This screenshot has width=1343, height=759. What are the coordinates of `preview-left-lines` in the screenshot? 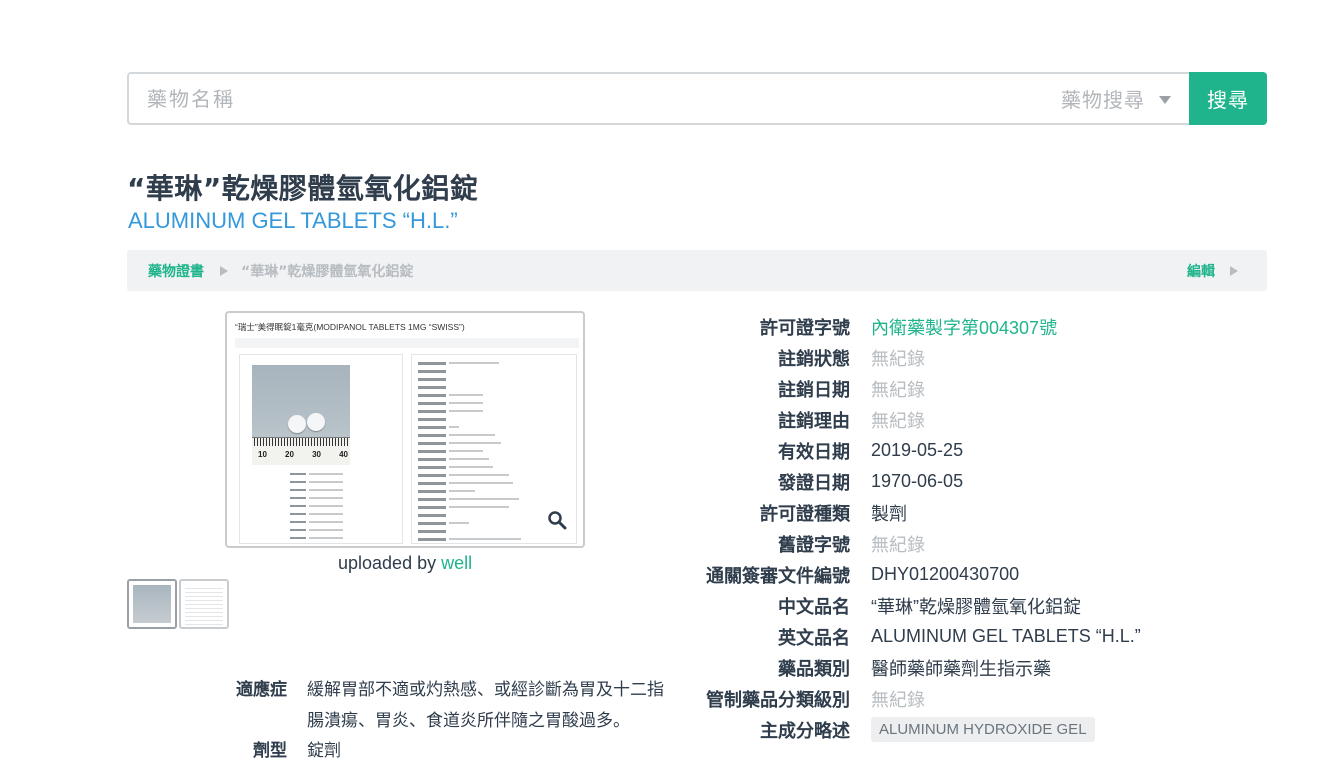 It's located at (320, 506).